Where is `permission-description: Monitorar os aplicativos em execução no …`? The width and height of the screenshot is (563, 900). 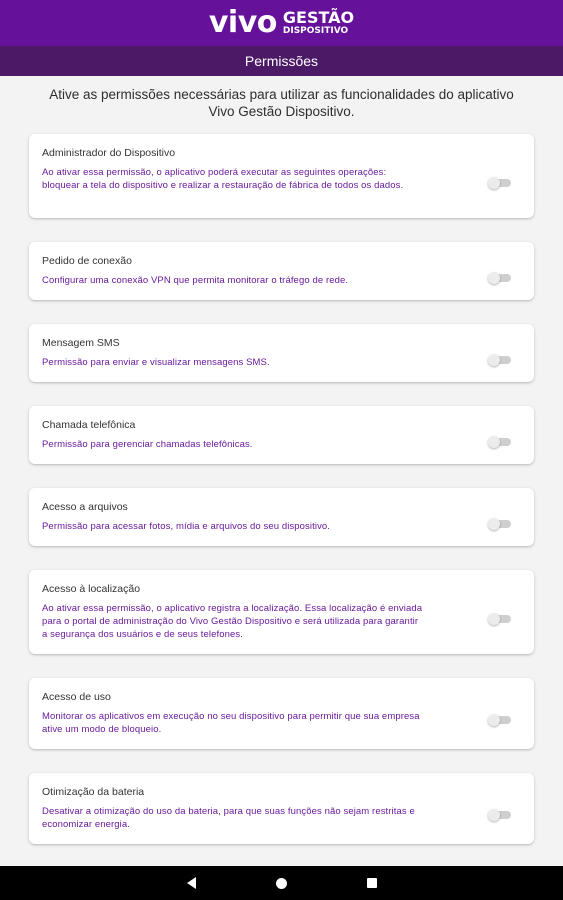
permission-description: Monitorar os aplicativos em execução no … is located at coordinates (231, 723).